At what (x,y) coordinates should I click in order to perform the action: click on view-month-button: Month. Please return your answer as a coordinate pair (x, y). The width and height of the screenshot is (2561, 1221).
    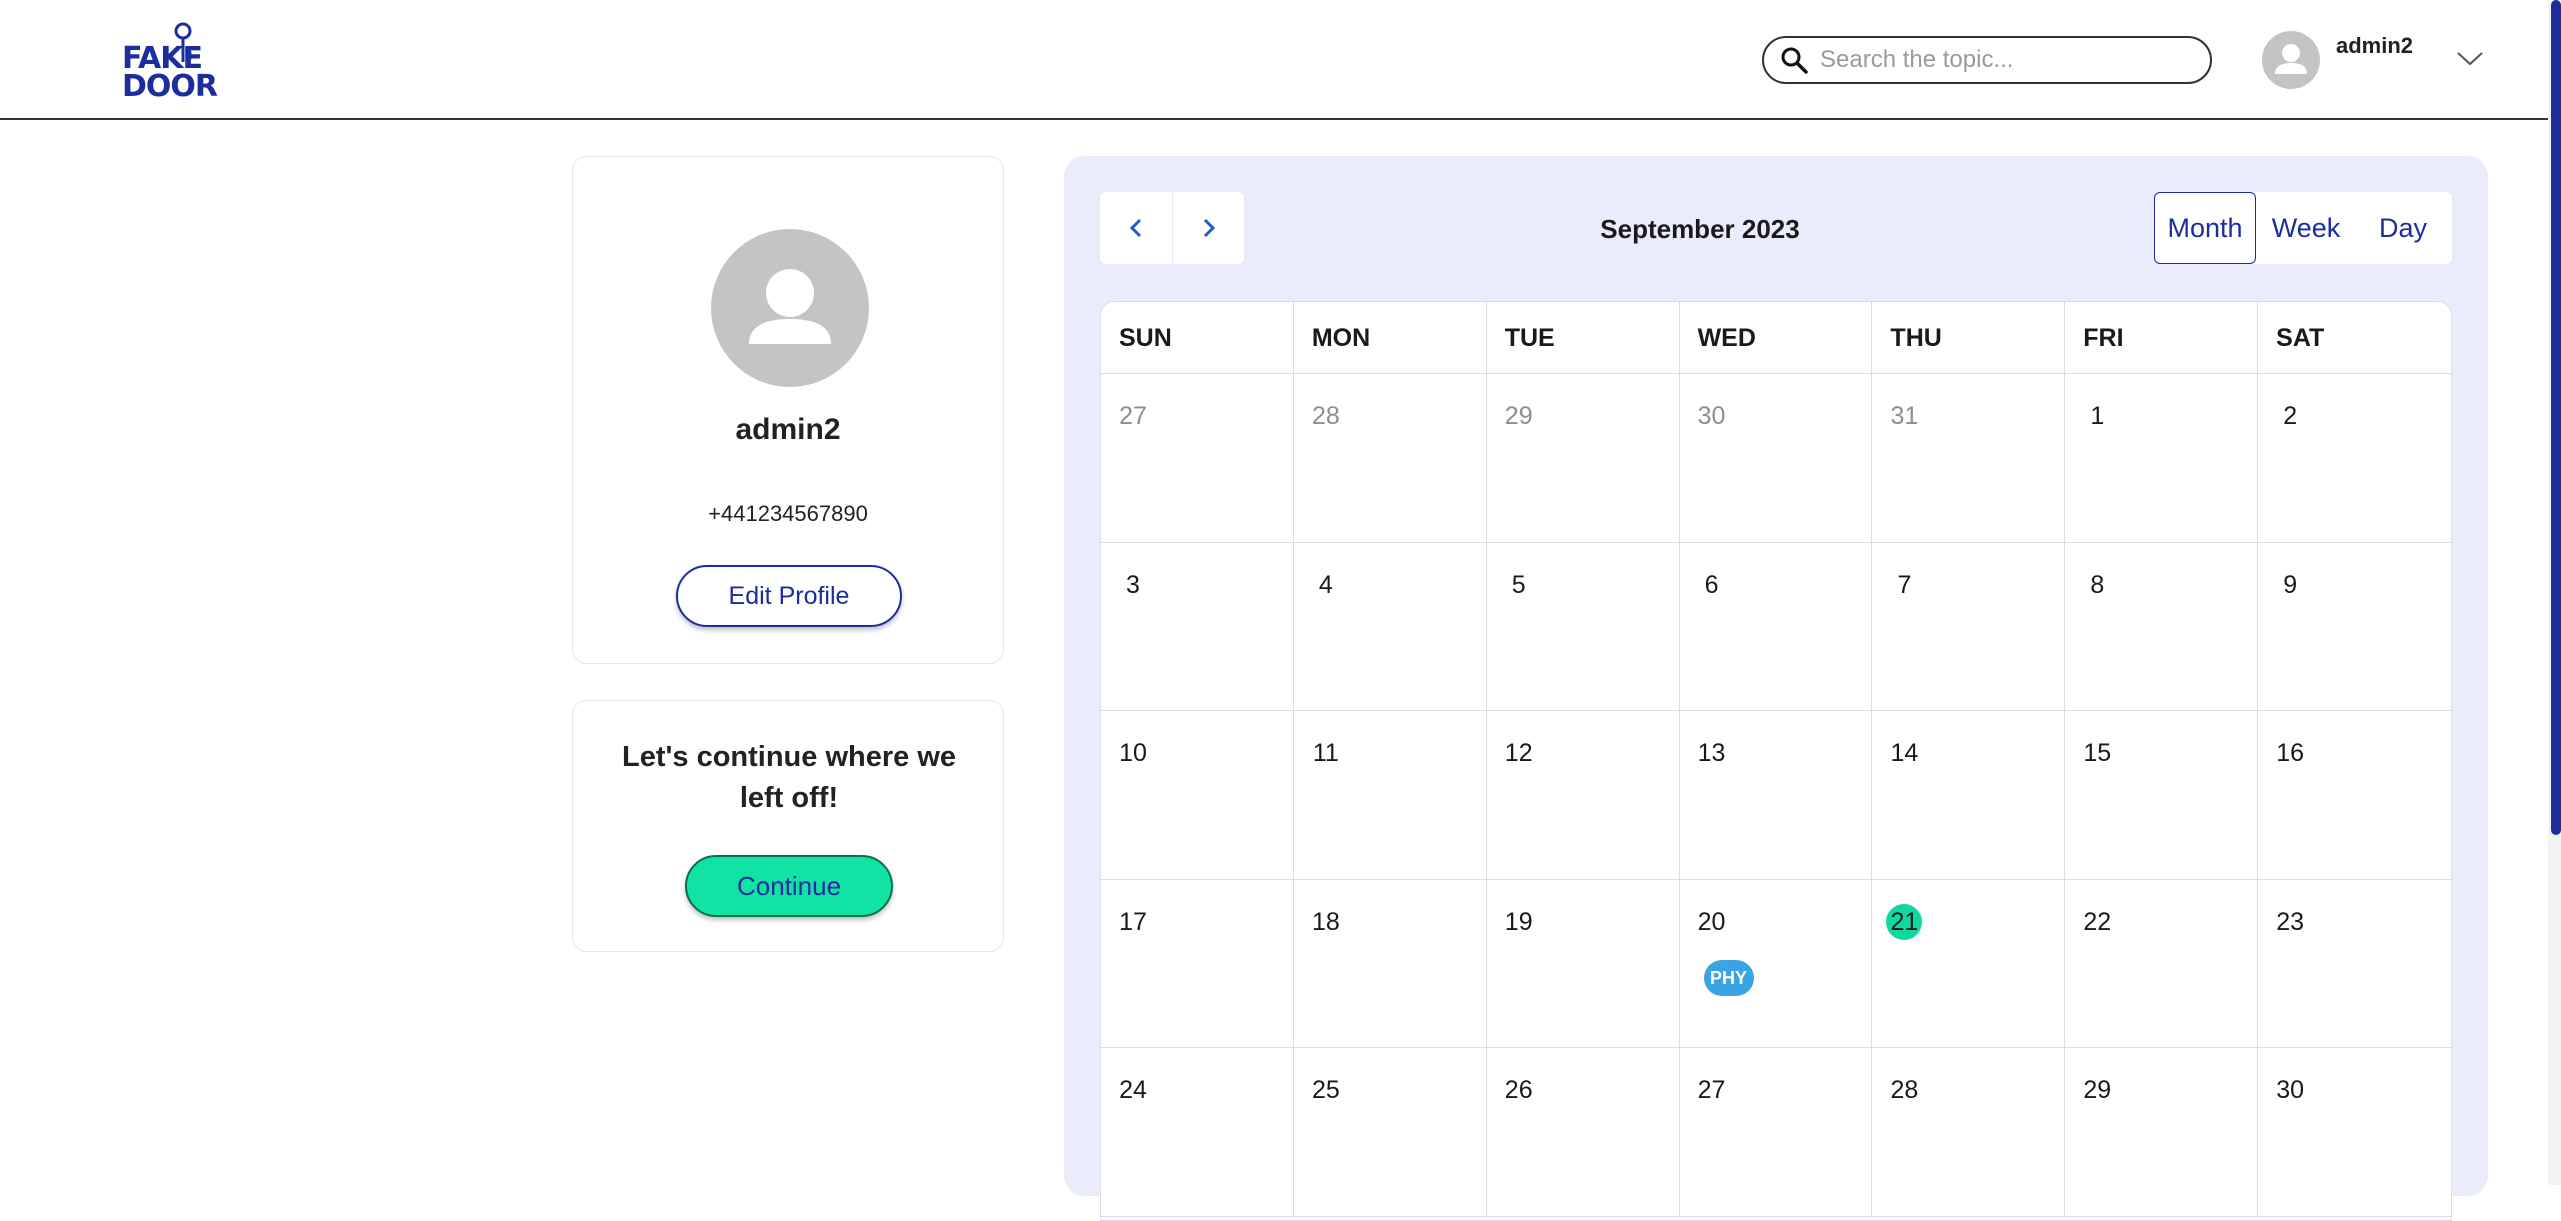
    Looking at the image, I should click on (2205, 228).